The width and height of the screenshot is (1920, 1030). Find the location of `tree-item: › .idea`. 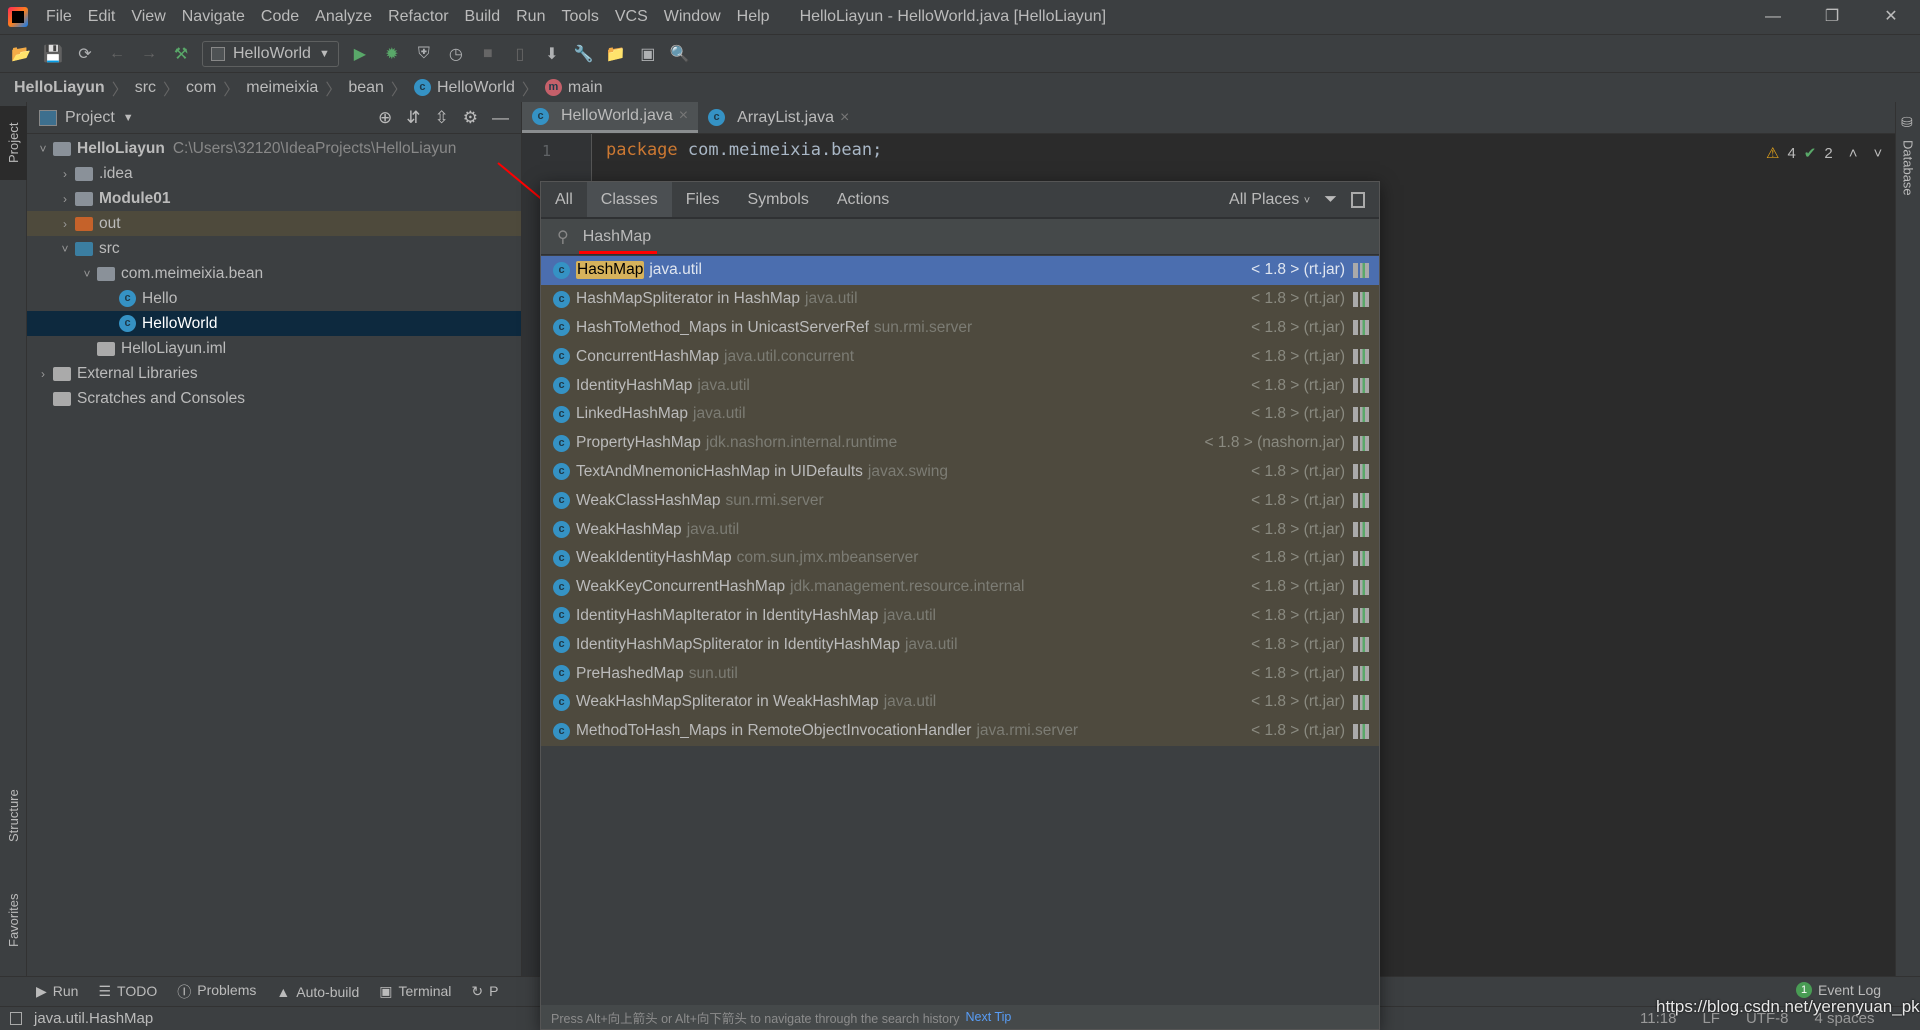

tree-item: › .idea is located at coordinates (274, 173).